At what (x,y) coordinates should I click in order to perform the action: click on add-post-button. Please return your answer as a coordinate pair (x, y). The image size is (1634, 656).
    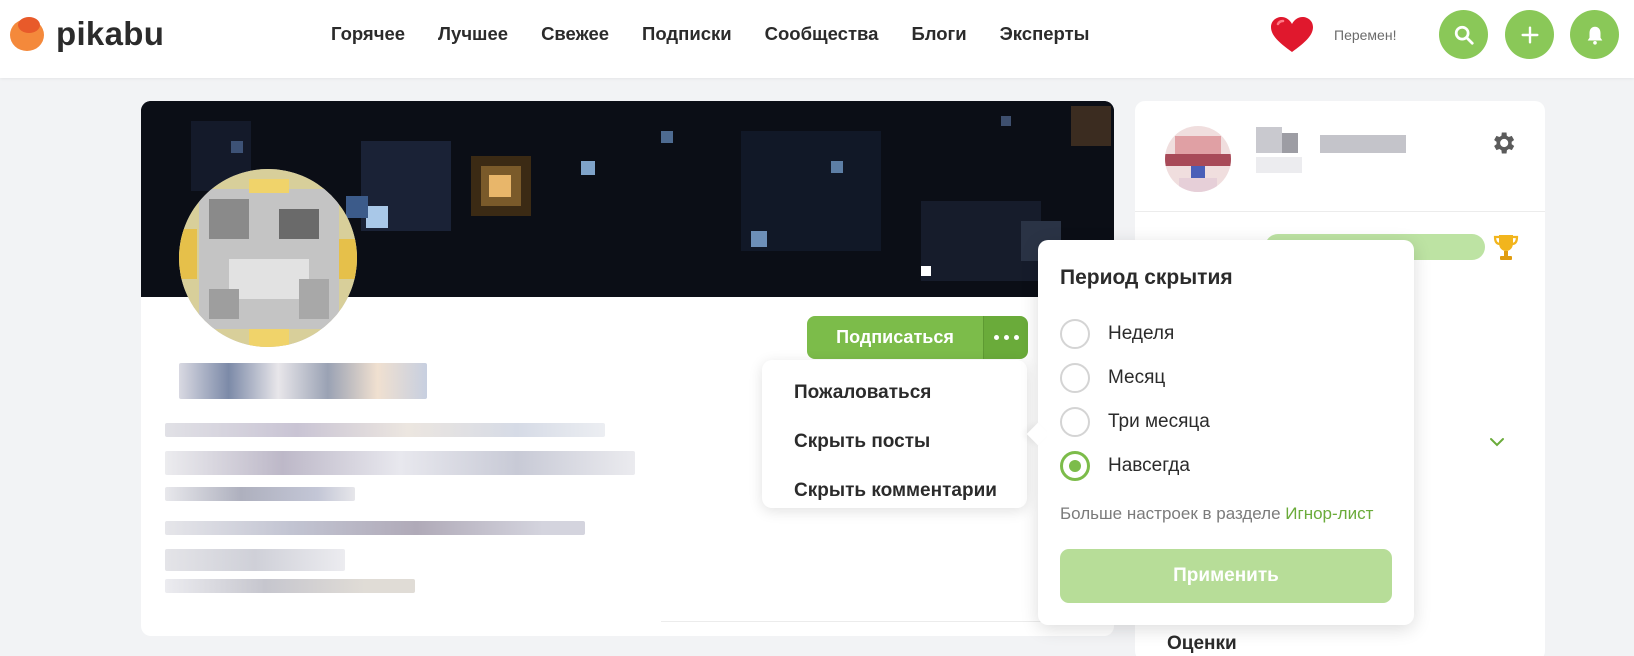
    Looking at the image, I should click on (1529, 34).